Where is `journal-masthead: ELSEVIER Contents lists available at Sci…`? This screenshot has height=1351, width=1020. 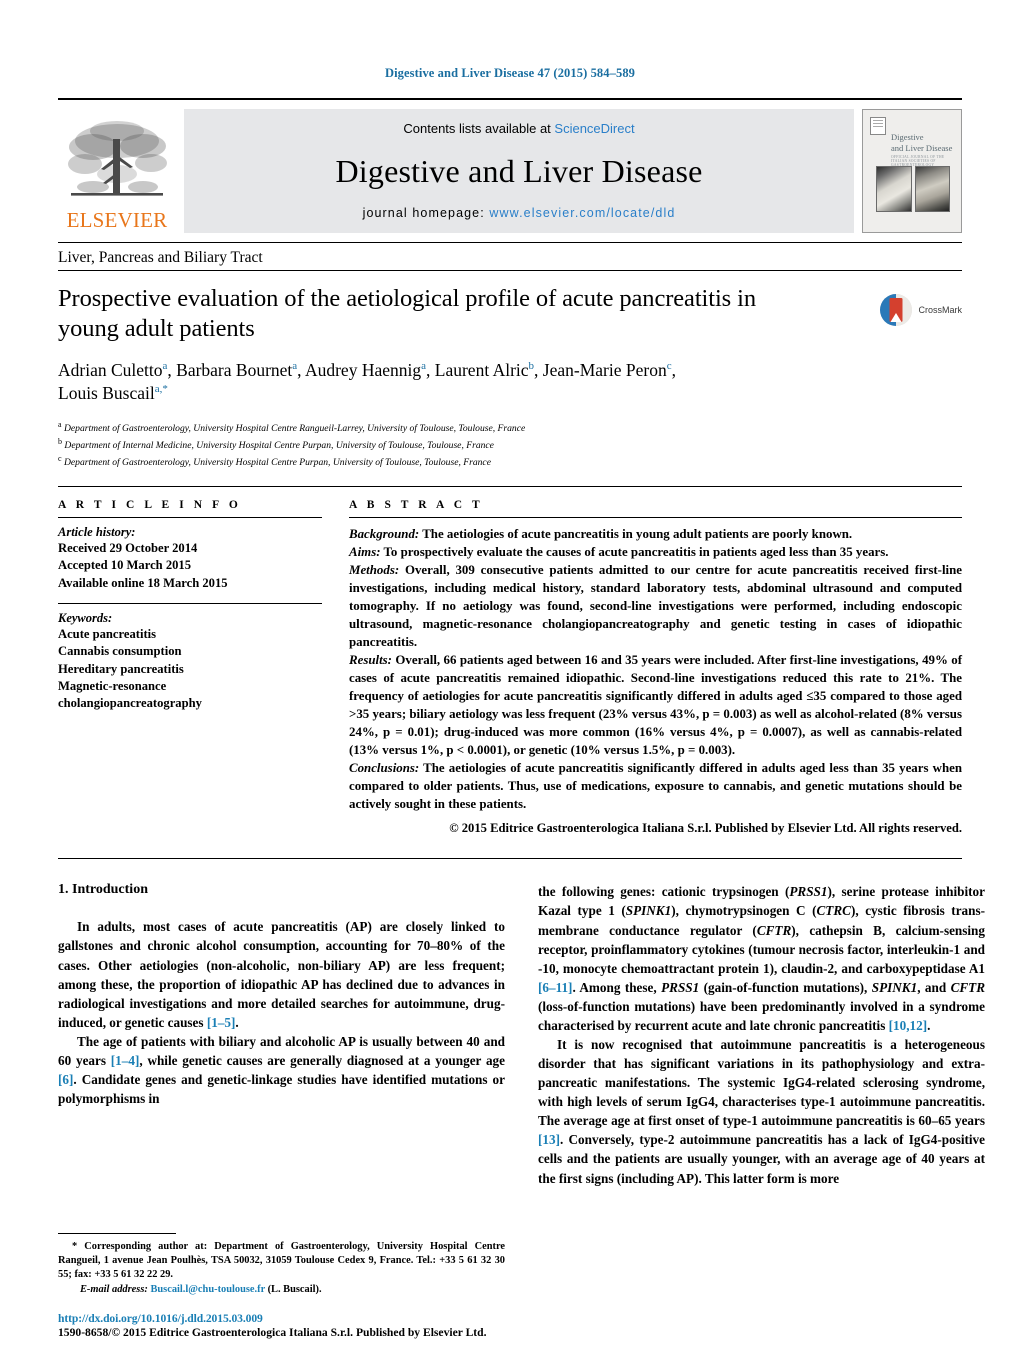
journal-masthead: ELSEVIER Contents lists available at Sci… is located at coordinates (510, 171).